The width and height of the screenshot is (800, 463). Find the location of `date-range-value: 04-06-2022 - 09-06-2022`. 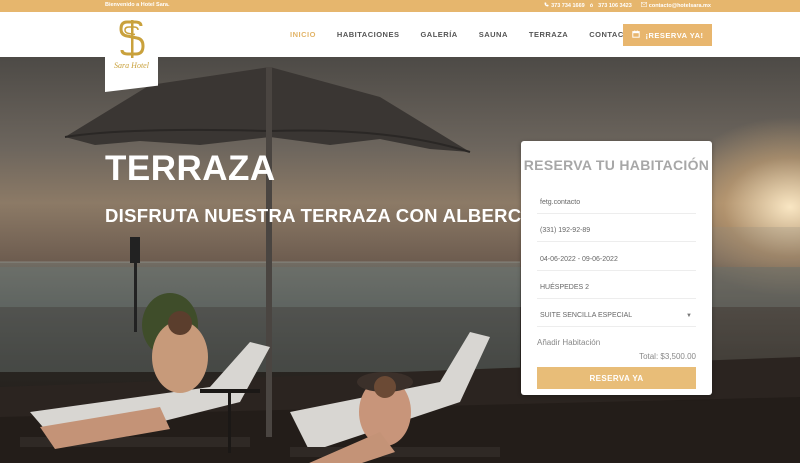

date-range-value: 04-06-2022 - 09-06-2022 is located at coordinates (579, 259).